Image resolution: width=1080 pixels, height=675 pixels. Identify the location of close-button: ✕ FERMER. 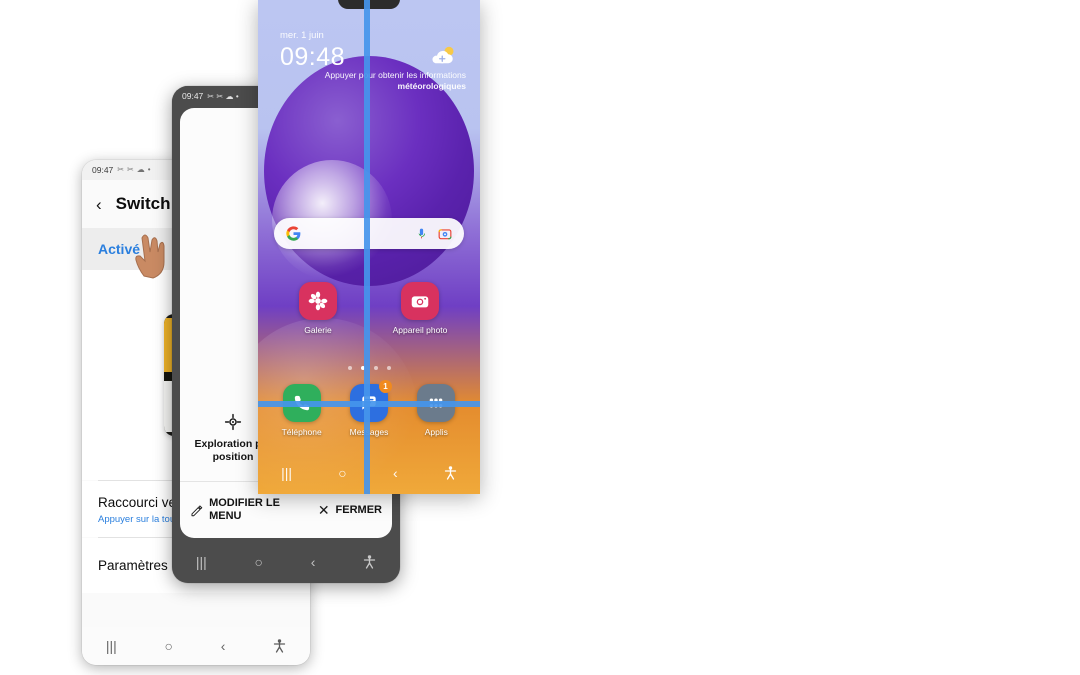
(350, 510).